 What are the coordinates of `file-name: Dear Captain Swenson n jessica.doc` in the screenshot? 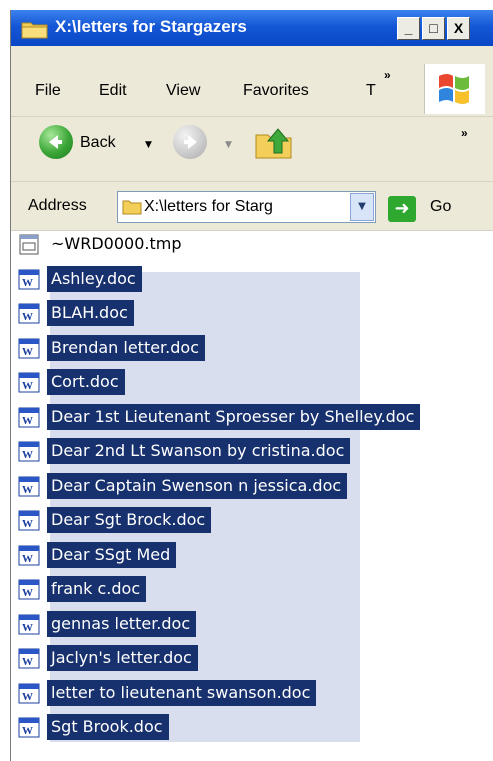 It's located at (197, 485).